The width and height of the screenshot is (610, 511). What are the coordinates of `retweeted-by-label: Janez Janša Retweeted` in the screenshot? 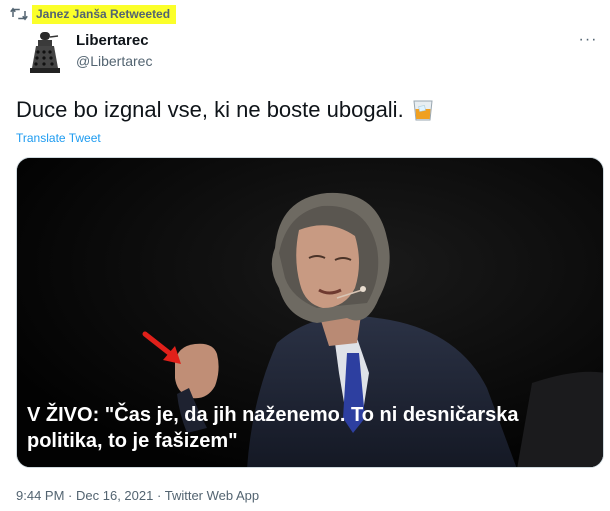 It's located at (104, 14).